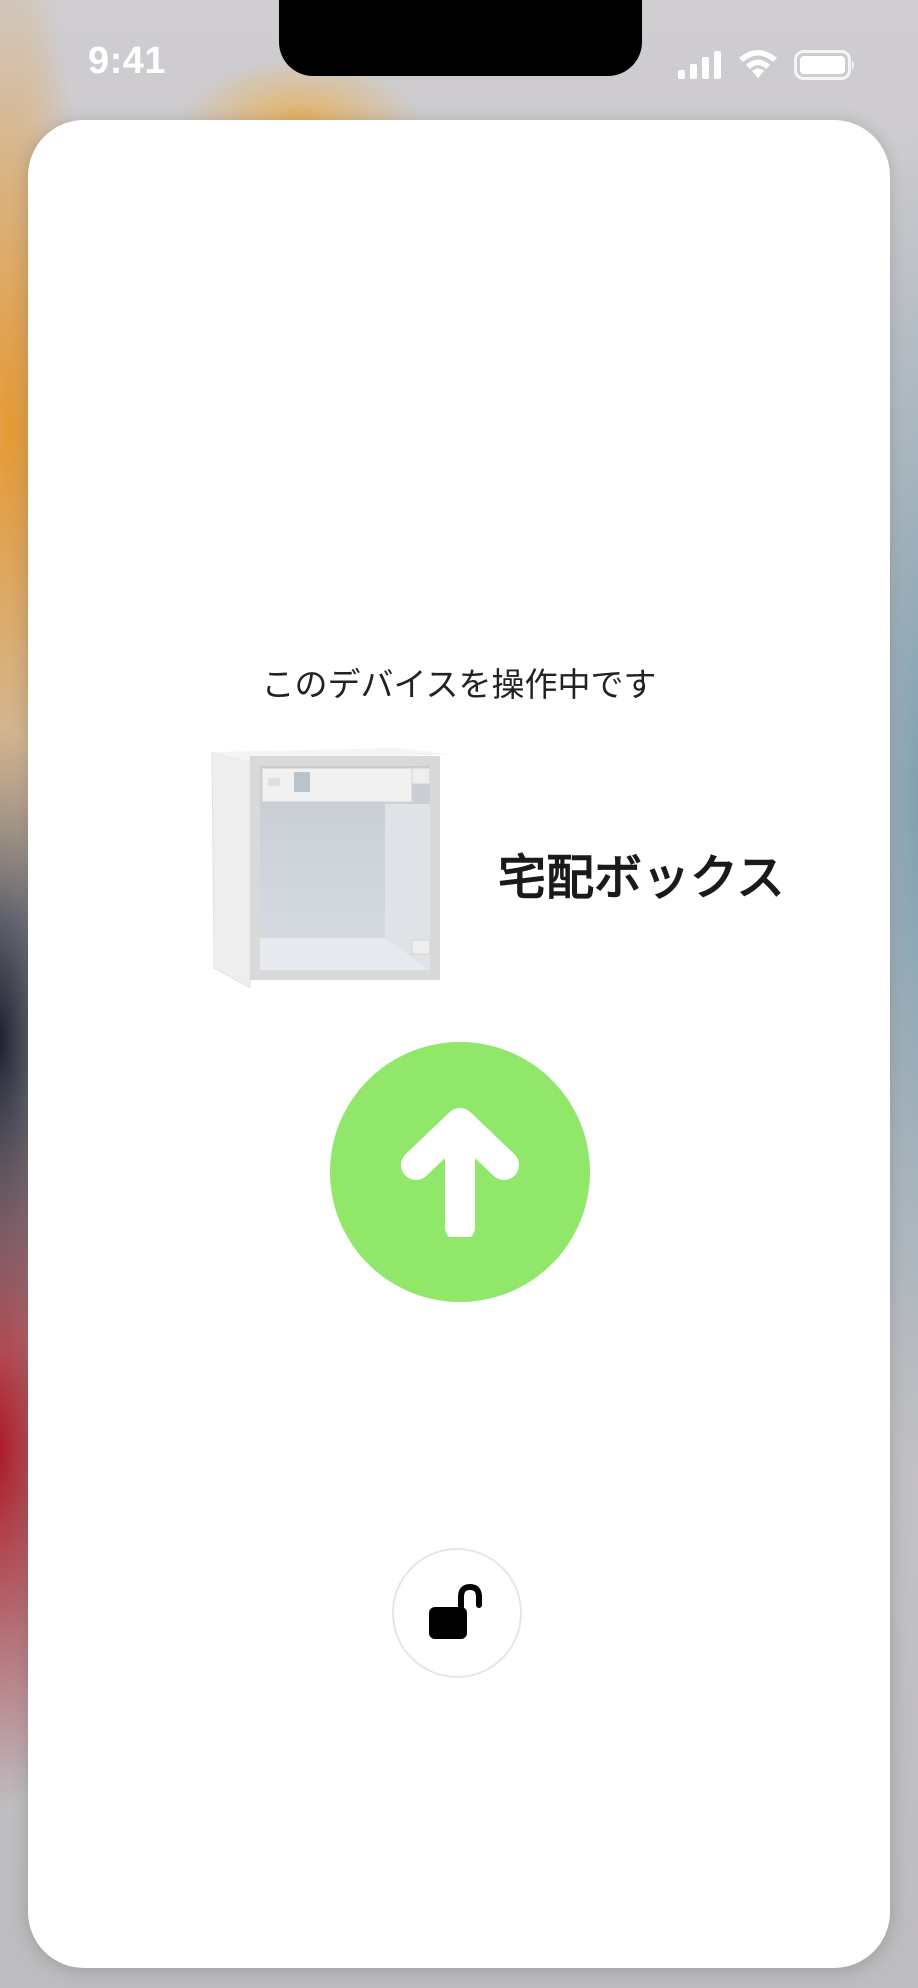  Describe the element at coordinates (758, 64) in the screenshot. I see `wifi-icon` at that location.